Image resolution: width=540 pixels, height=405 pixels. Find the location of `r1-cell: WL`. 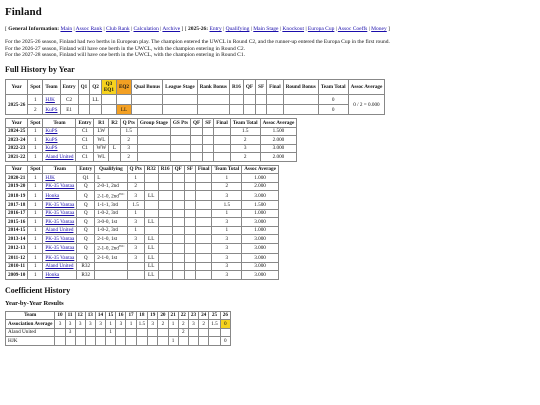

r1-cell: WL is located at coordinates (101, 140).